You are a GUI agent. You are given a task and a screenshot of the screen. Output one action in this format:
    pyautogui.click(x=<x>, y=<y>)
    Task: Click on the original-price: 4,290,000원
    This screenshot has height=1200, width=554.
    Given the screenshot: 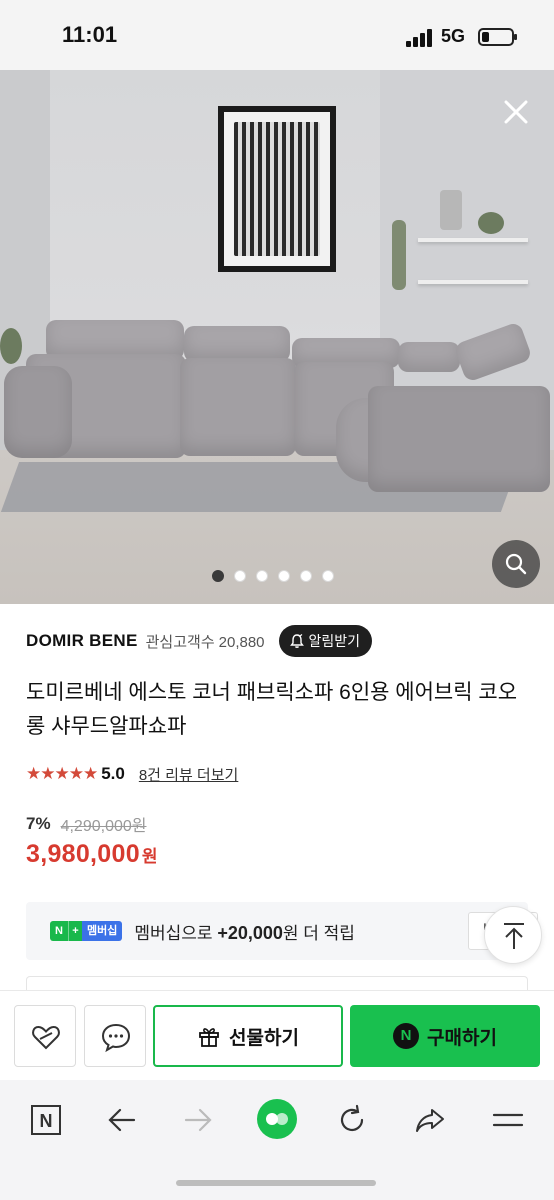 What is the action you would take?
    pyautogui.click(x=103, y=826)
    